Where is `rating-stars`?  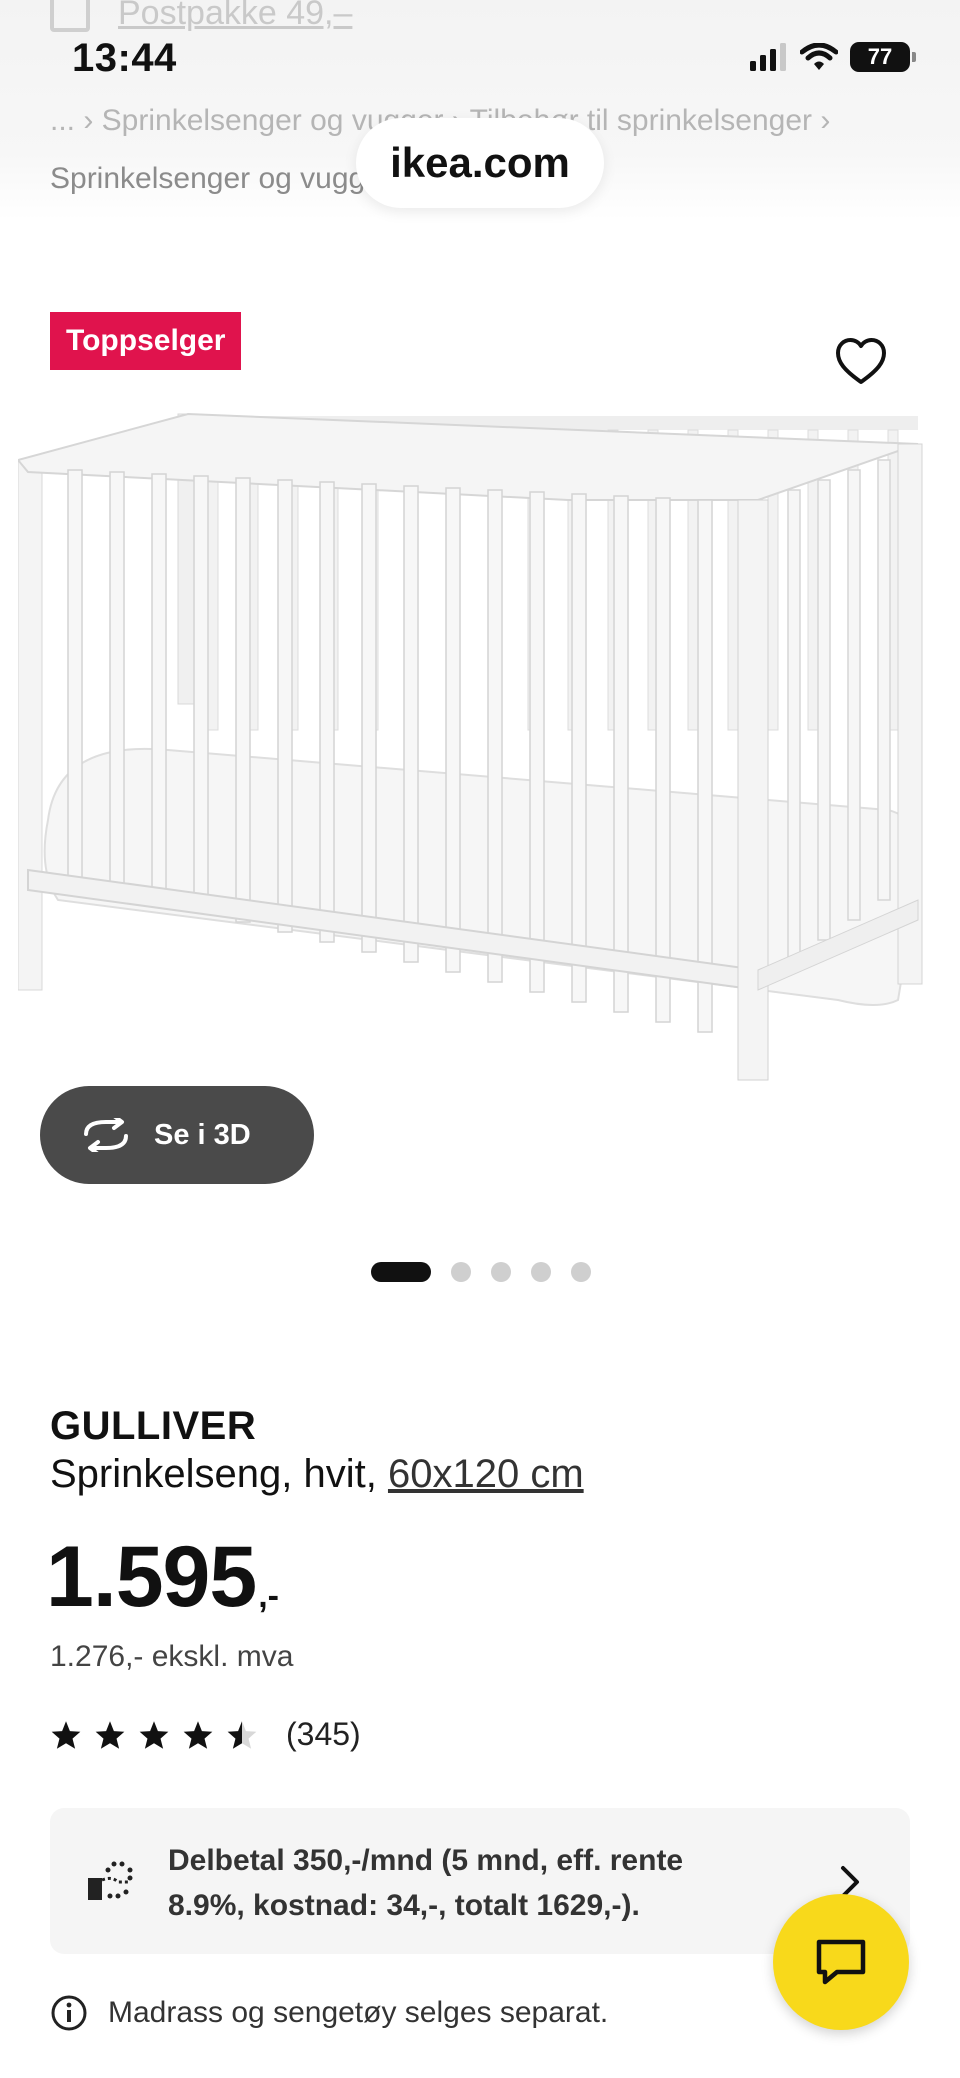 rating-stars is located at coordinates (154, 1735).